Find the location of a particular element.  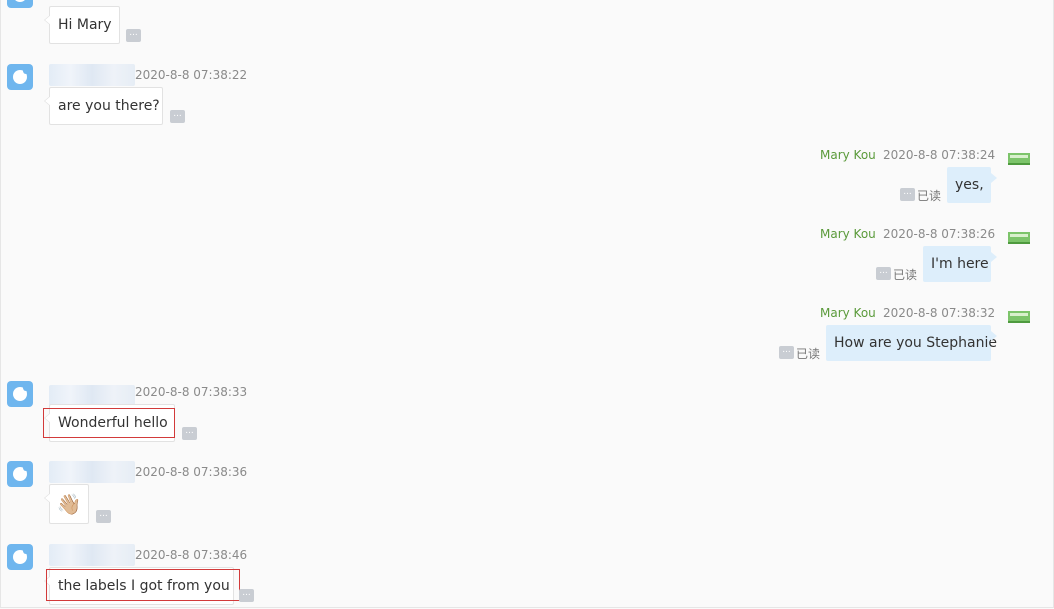

message-bubble: 👋🏼 is located at coordinates (66, 504).